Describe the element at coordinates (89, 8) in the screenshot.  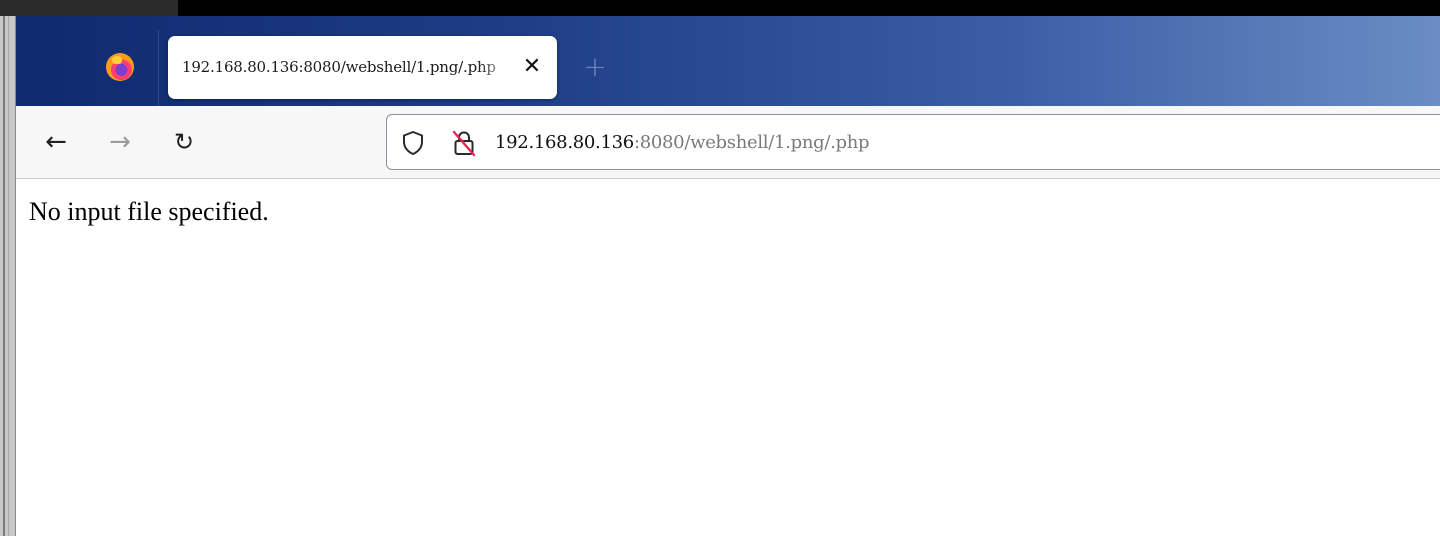
I see `top-strip-segment` at that location.